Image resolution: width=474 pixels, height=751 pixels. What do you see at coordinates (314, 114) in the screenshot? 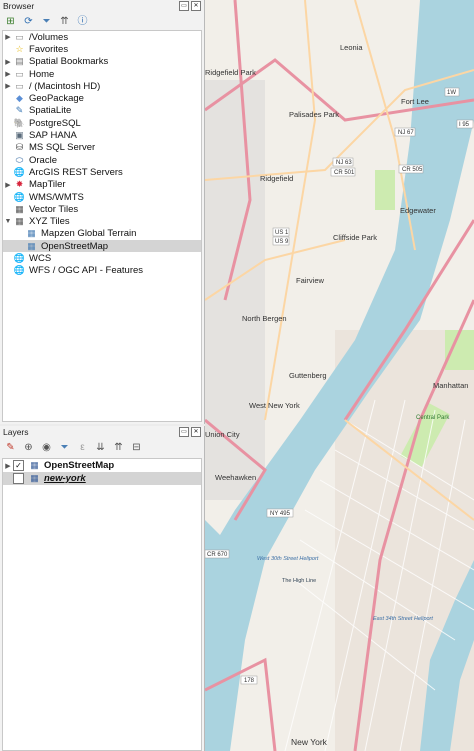
I see `label-palisades-park: Palisades Park` at bounding box center [314, 114].